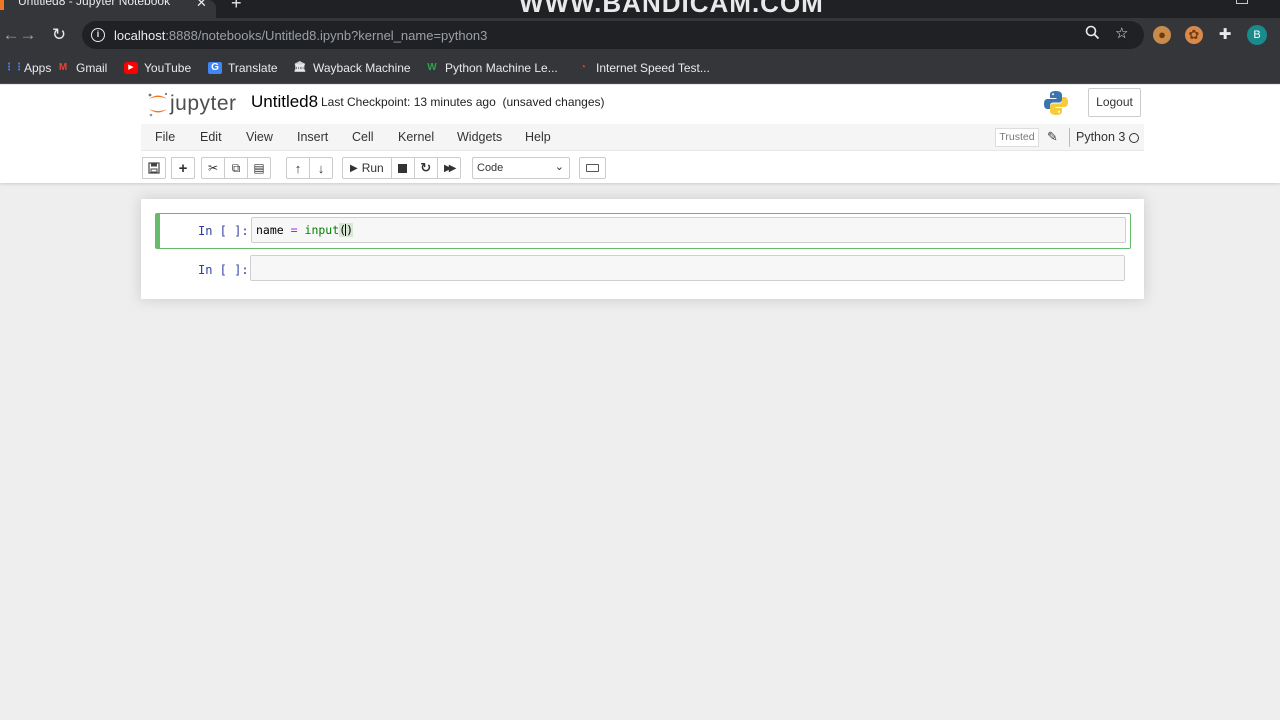  I want to click on run-button: ▶ Run, so click(367, 168).